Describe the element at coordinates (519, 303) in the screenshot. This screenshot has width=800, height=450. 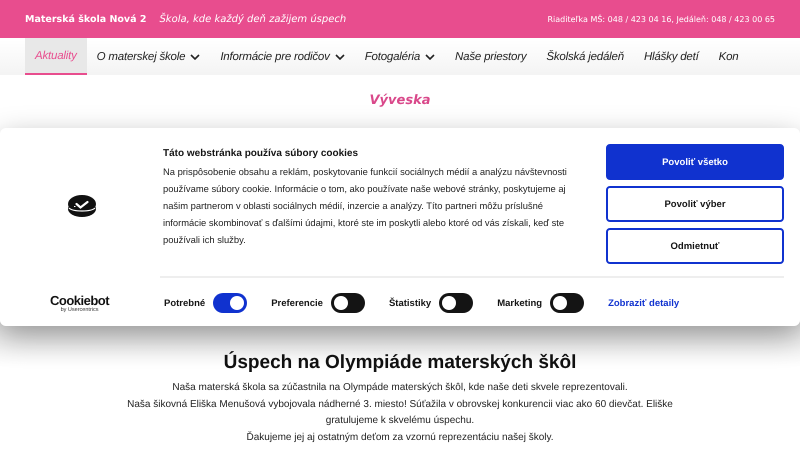
I see `toggle-label: Marketing` at that location.